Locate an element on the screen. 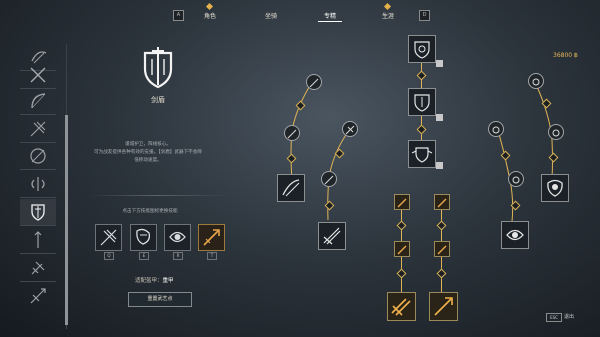 The width and height of the screenshot is (600, 337). tab-mount: 坐骑 is located at coordinates (271, 15).